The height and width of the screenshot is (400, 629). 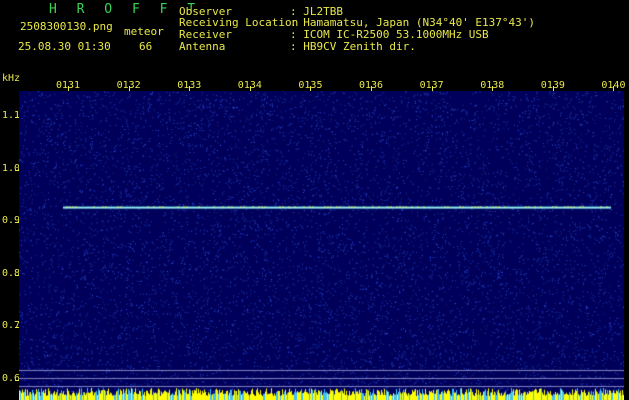 I want to click on event-category: meteor, so click(x=144, y=31).